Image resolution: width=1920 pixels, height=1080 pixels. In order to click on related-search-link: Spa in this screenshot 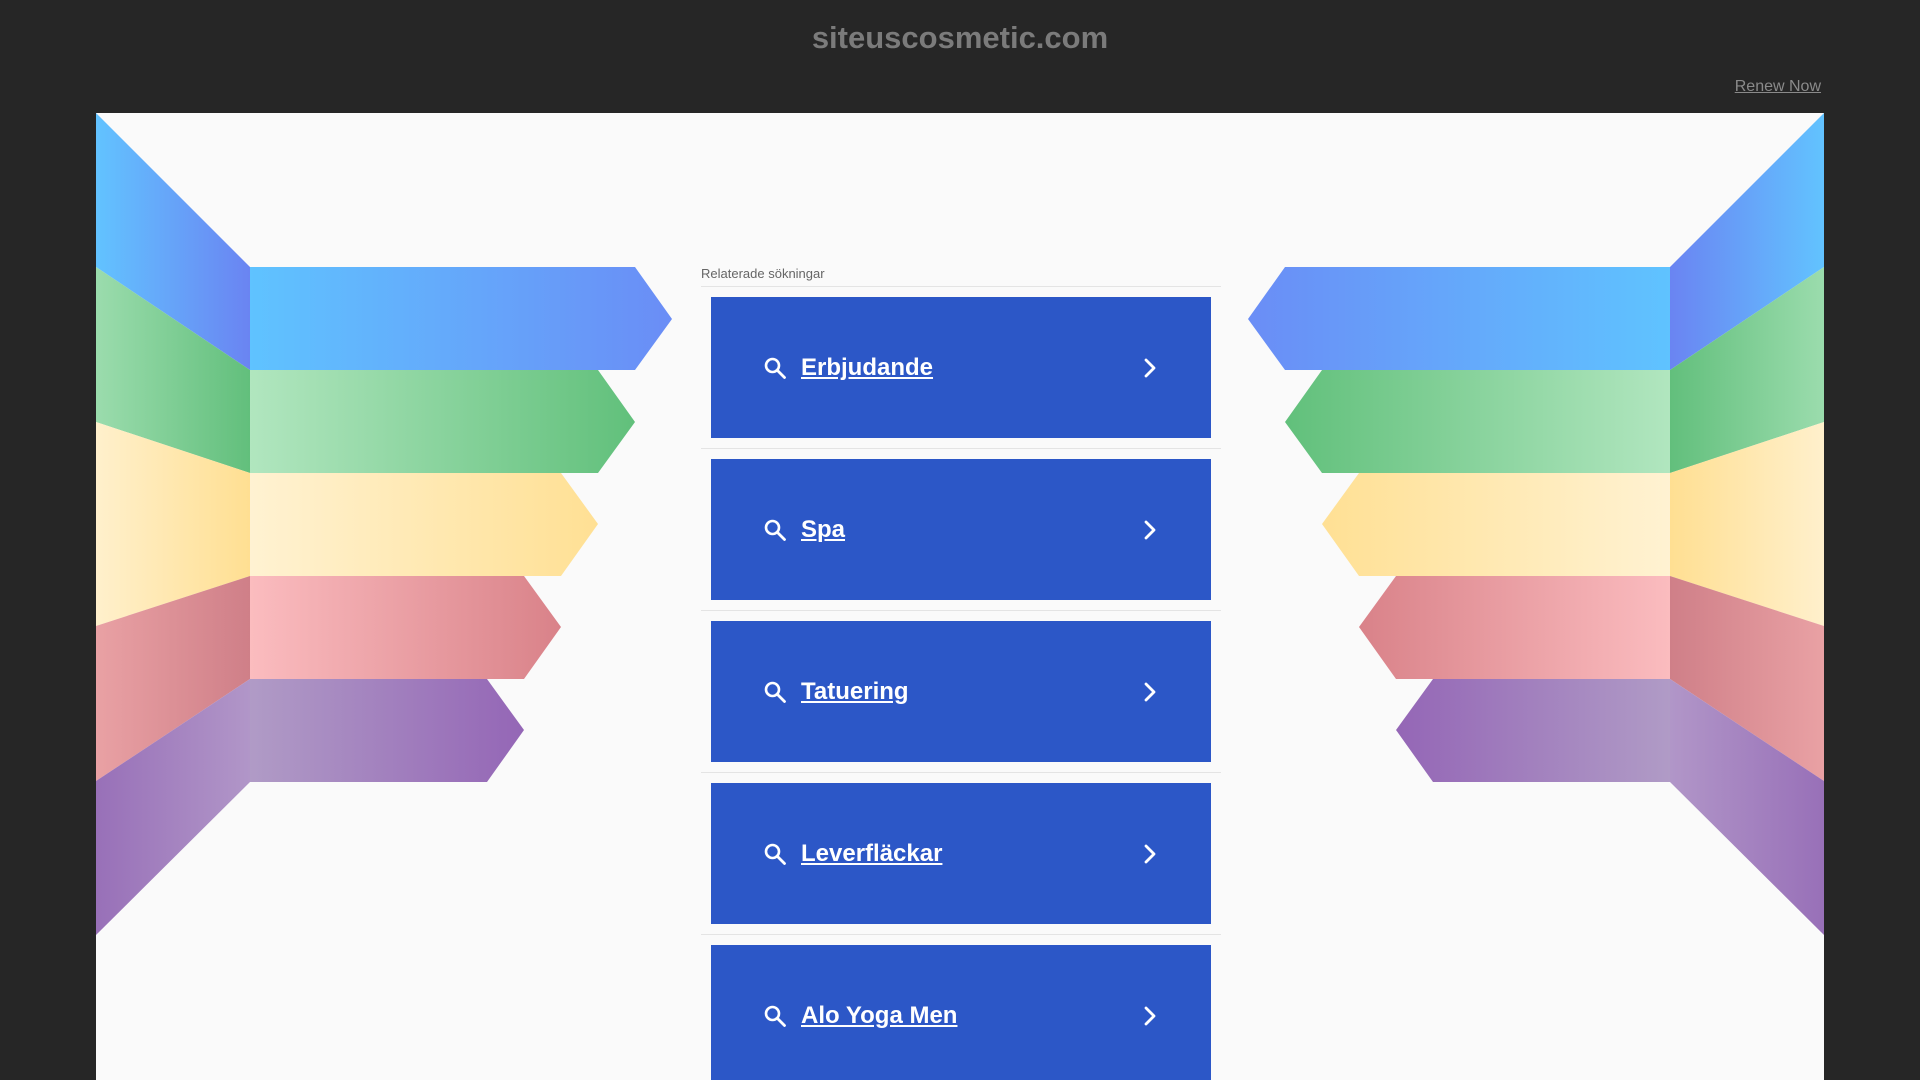, I will do `click(961, 529)`.